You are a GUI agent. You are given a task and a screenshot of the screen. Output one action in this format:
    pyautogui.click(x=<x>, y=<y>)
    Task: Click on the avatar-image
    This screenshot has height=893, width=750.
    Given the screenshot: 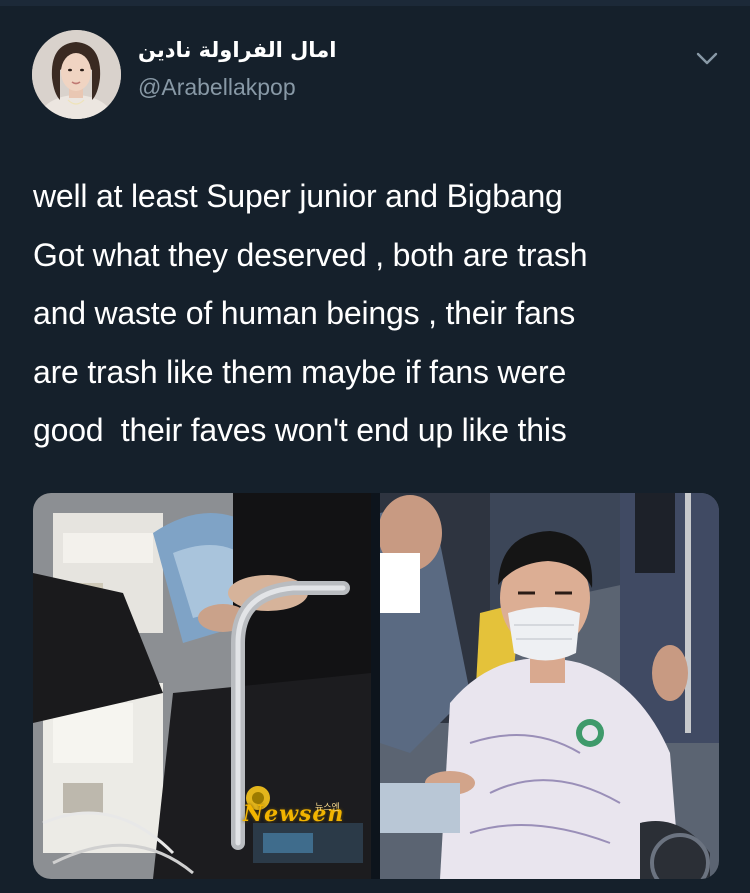 What is the action you would take?
    pyautogui.click(x=76, y=74)
    